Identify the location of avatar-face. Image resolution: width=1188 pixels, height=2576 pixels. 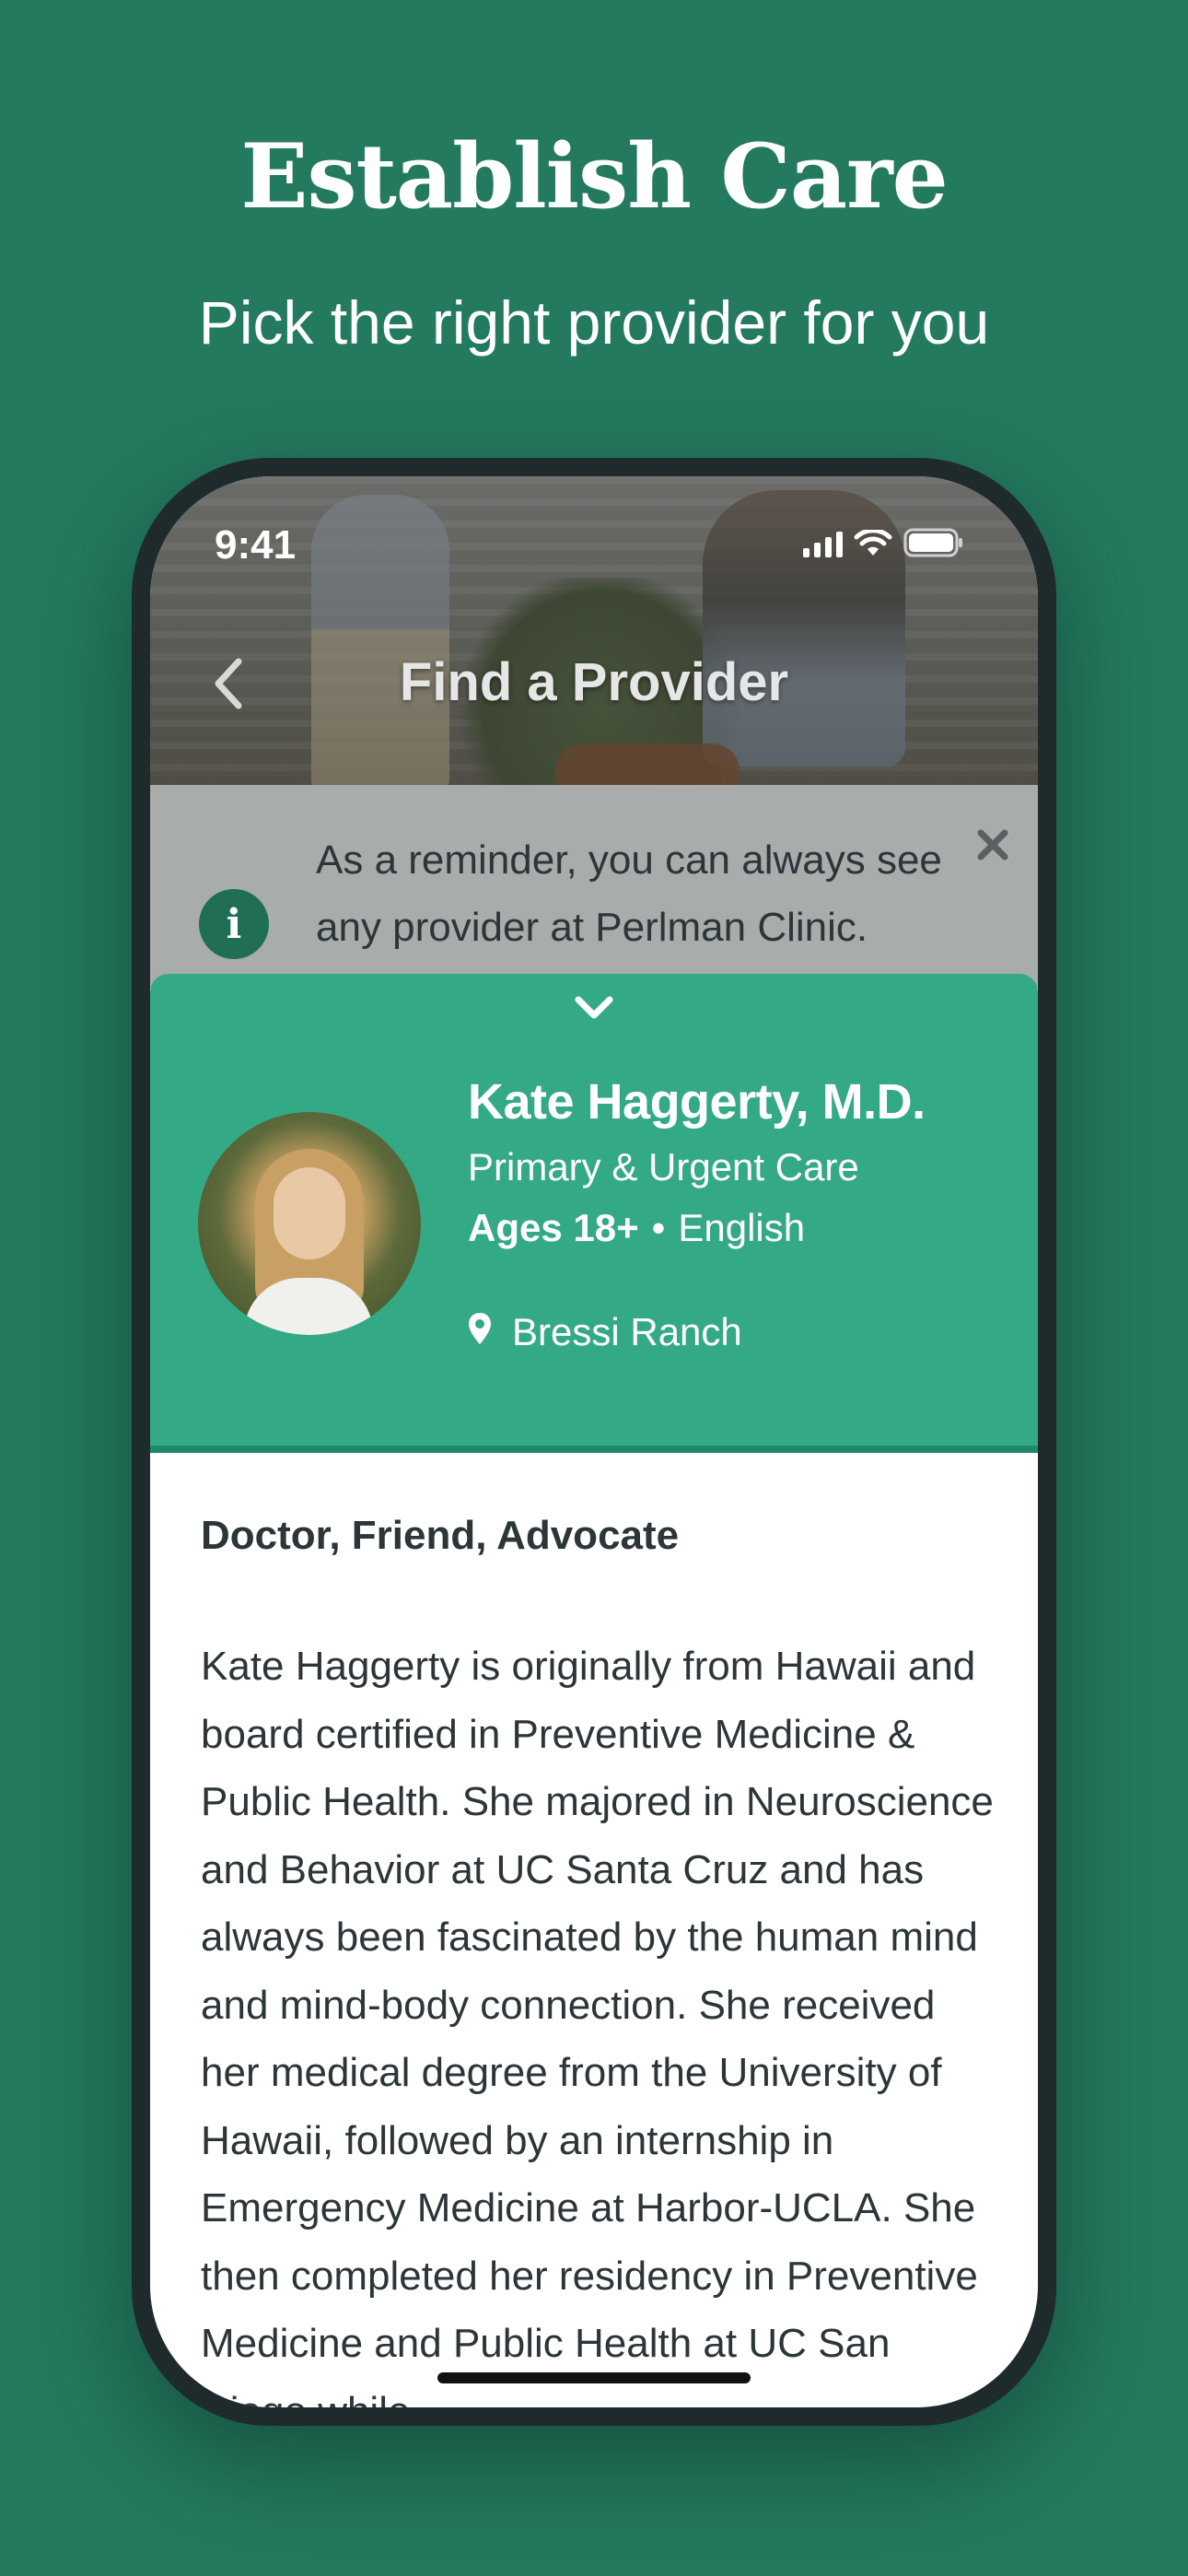
(309, 1213).